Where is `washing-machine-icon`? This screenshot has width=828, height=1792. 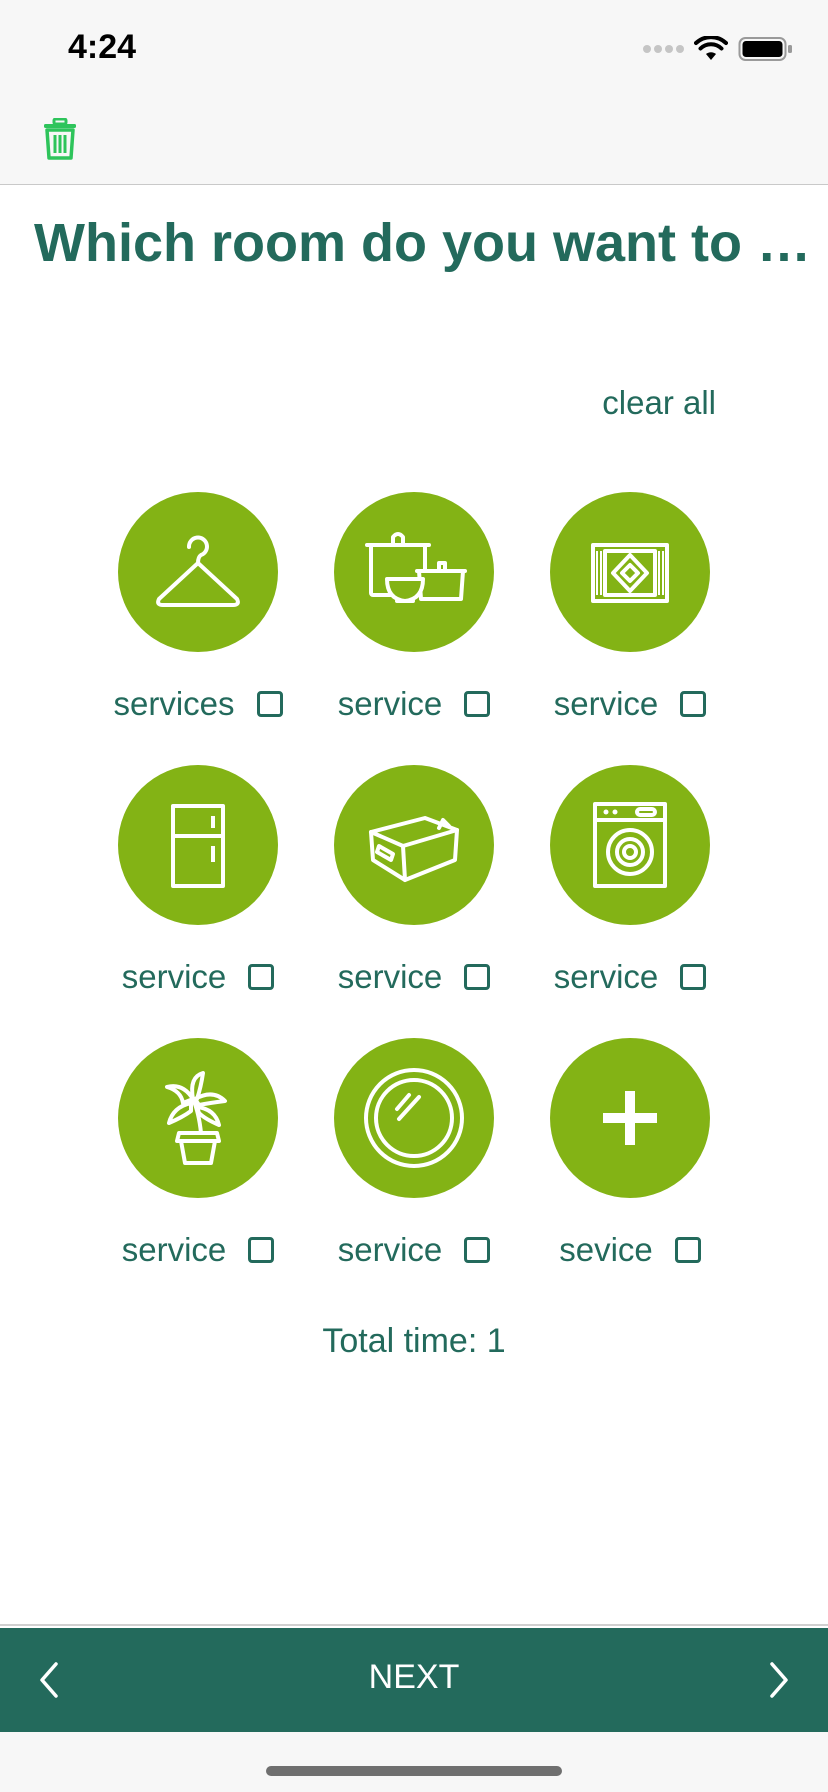 washing-machine-icon is located at coordinates (630, 845).